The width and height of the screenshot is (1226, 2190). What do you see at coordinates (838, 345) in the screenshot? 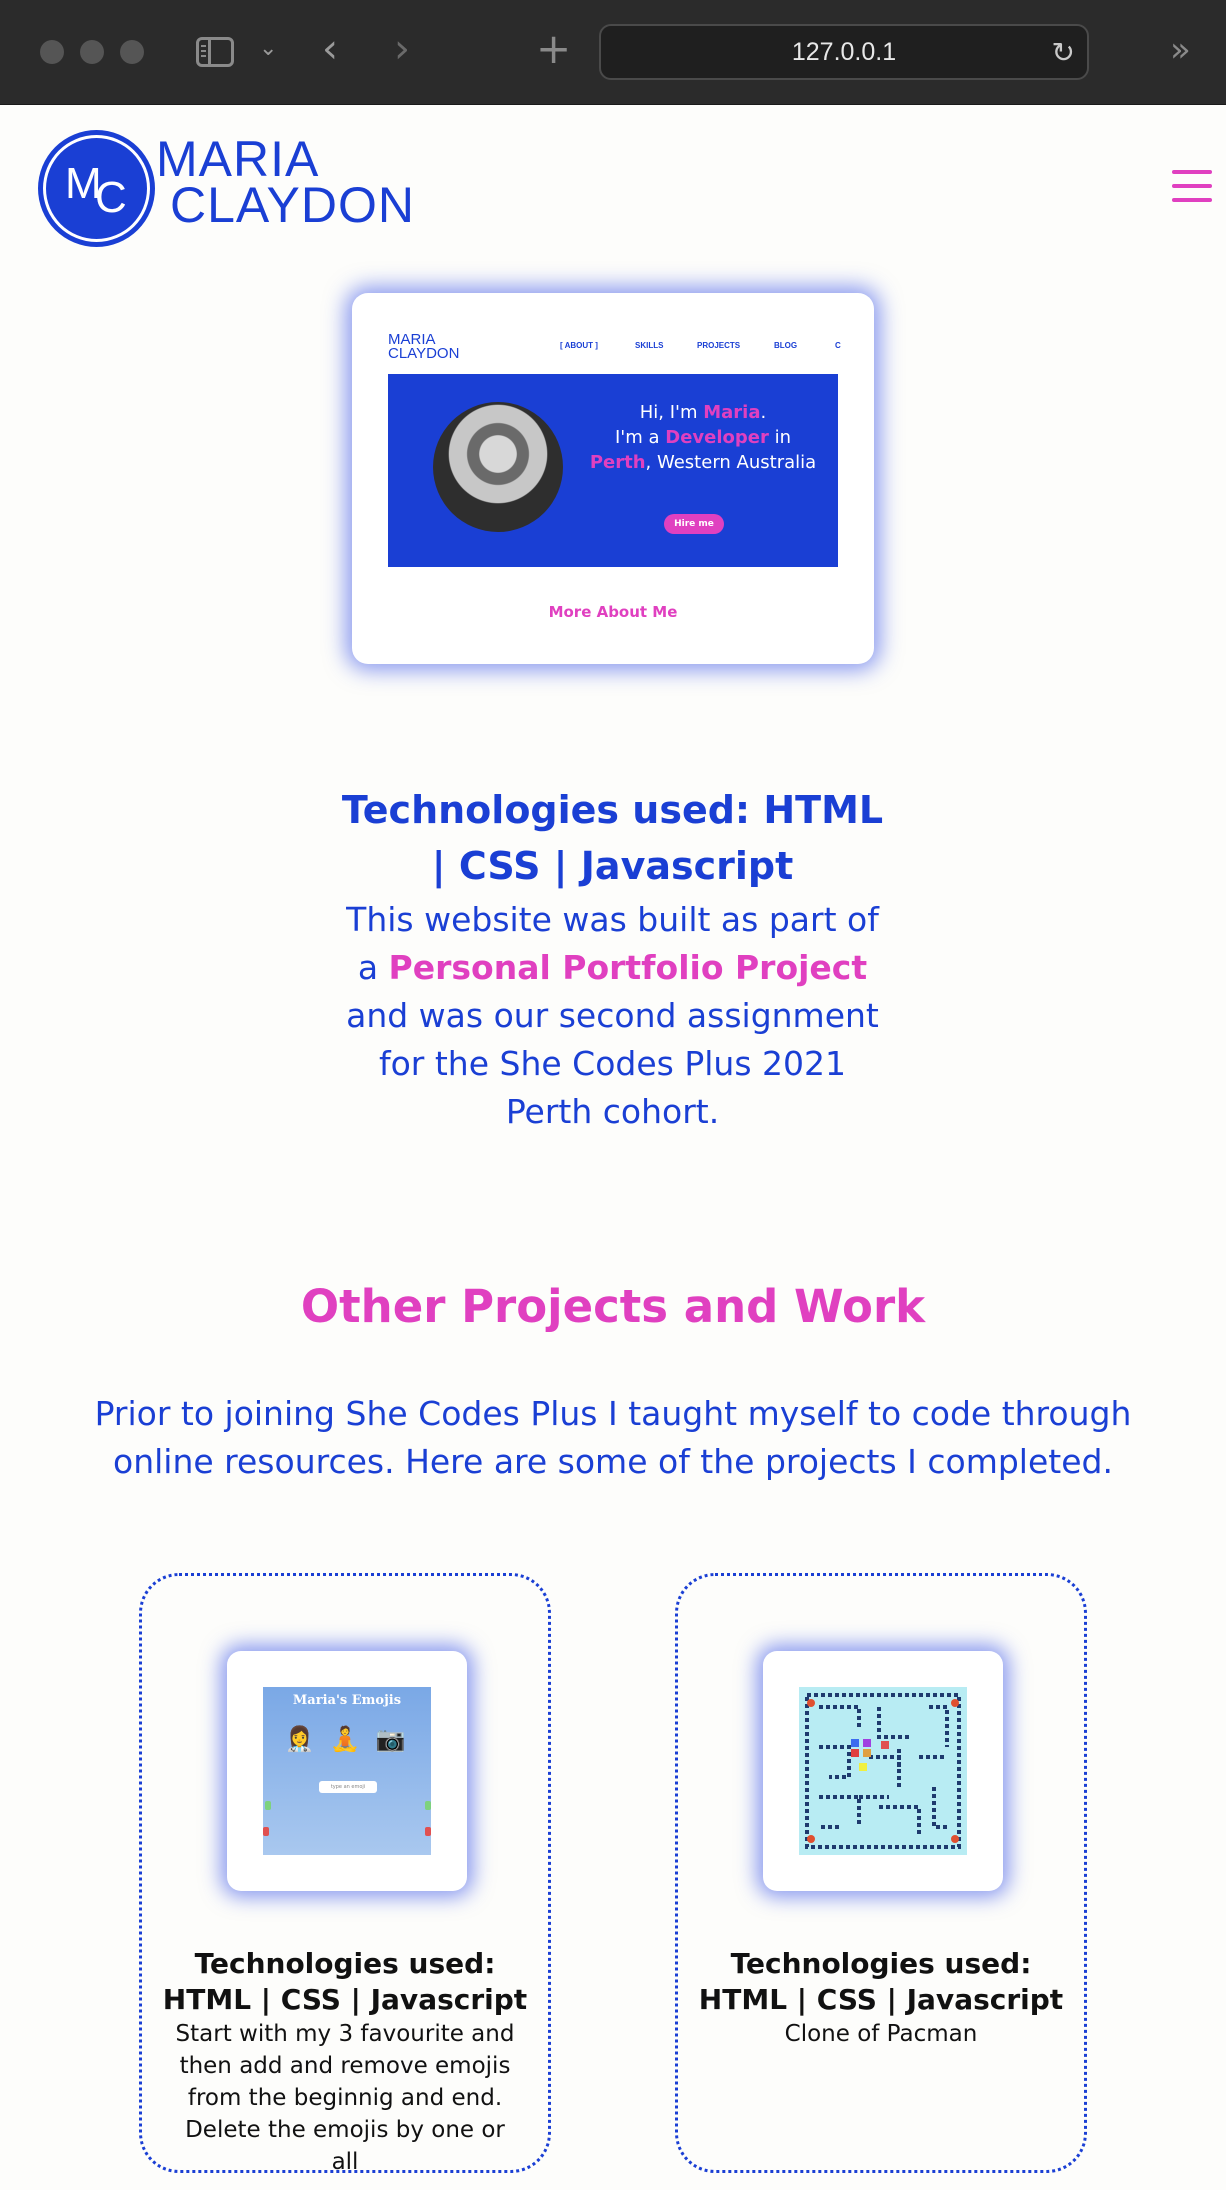
I see `preview-nav-contact: C` at bounding box center [838, 345].